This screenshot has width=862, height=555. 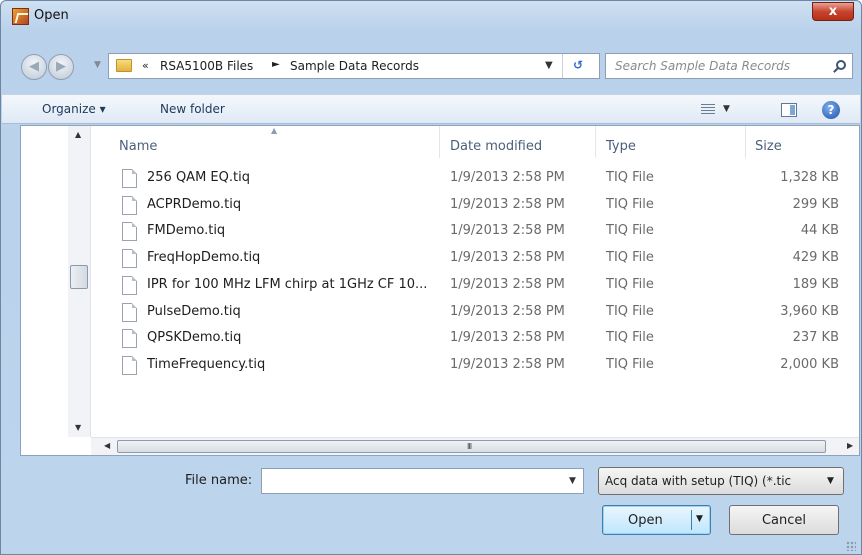 I want to click on open-options-dropdown-icon: ▼, so click(x=699, y=519).